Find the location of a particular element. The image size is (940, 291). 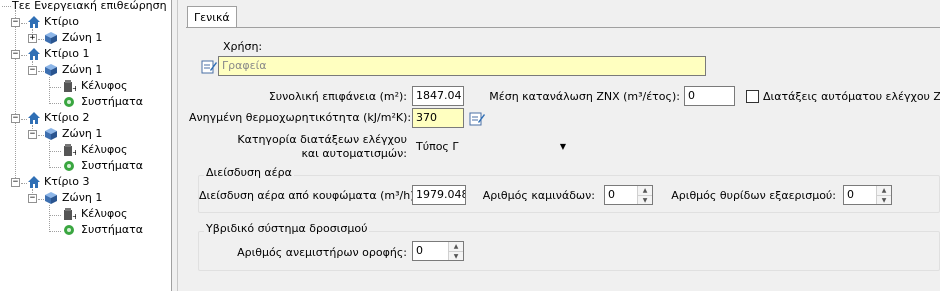

expand-building-0: − is located at coordinates (15, 22).